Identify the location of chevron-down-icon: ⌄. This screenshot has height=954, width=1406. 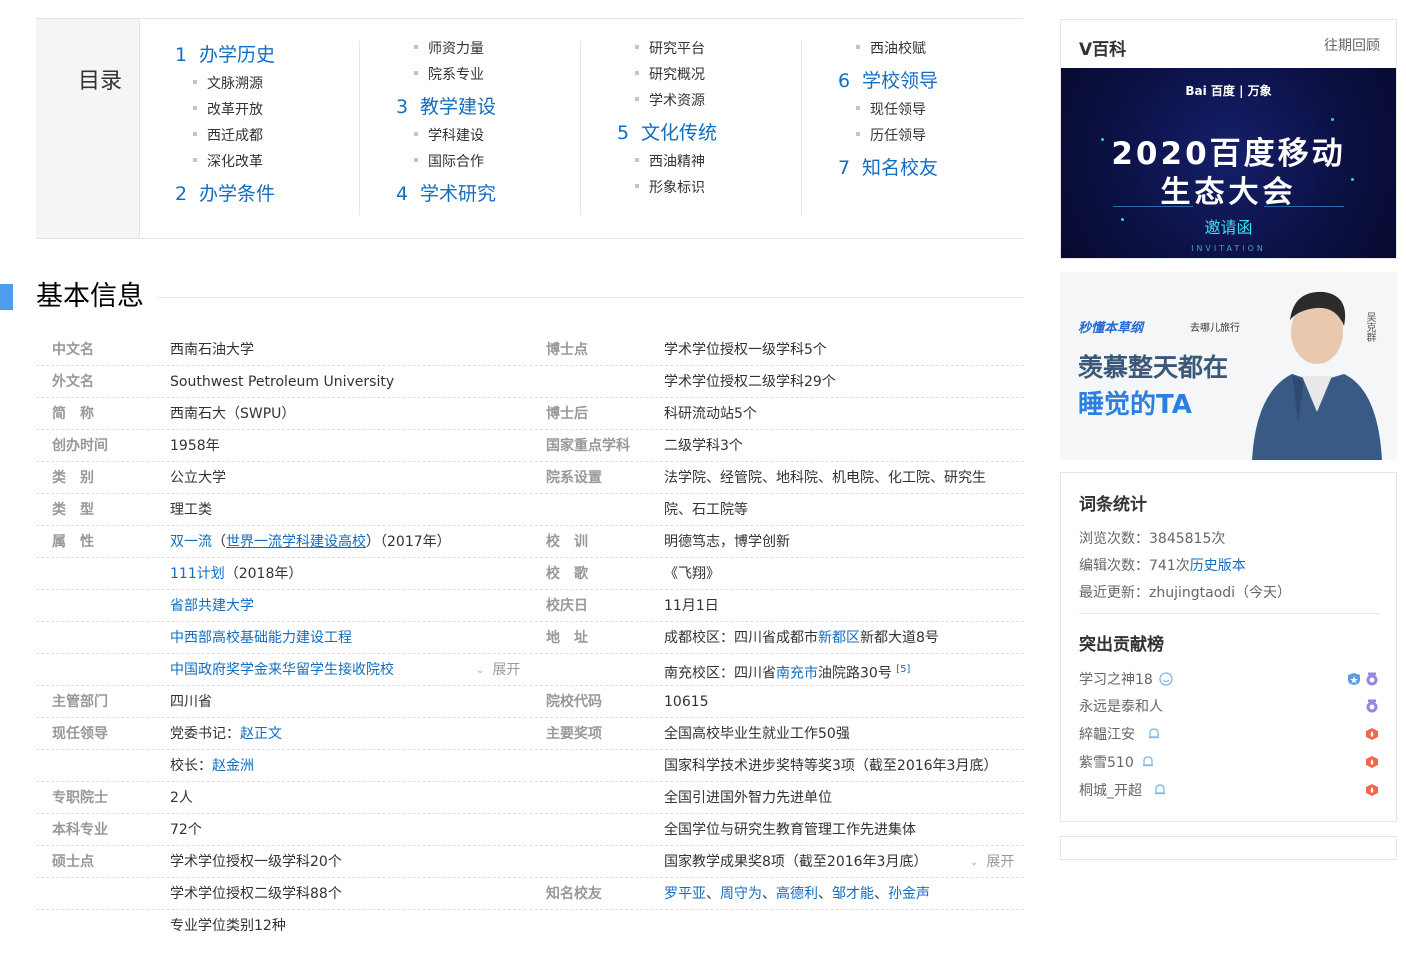
(974, 862).